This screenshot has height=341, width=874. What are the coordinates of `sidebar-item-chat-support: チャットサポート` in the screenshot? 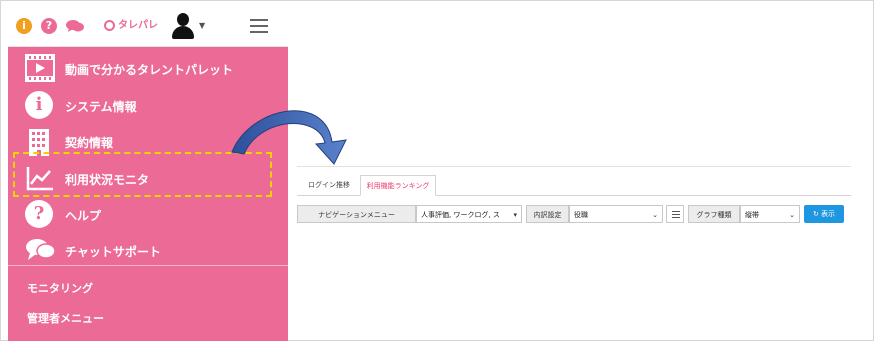 It's located at (148, 251).